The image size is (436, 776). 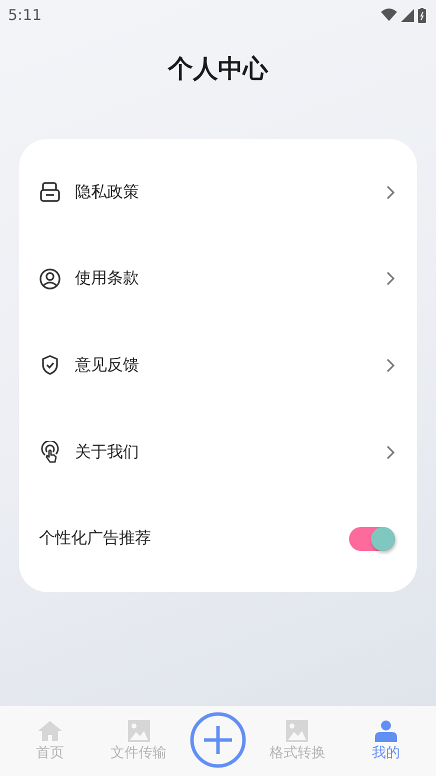 What do you see at coordinates (50, 279) in the screenshot?
I see `user-icon` at bounding box center [50, 279].